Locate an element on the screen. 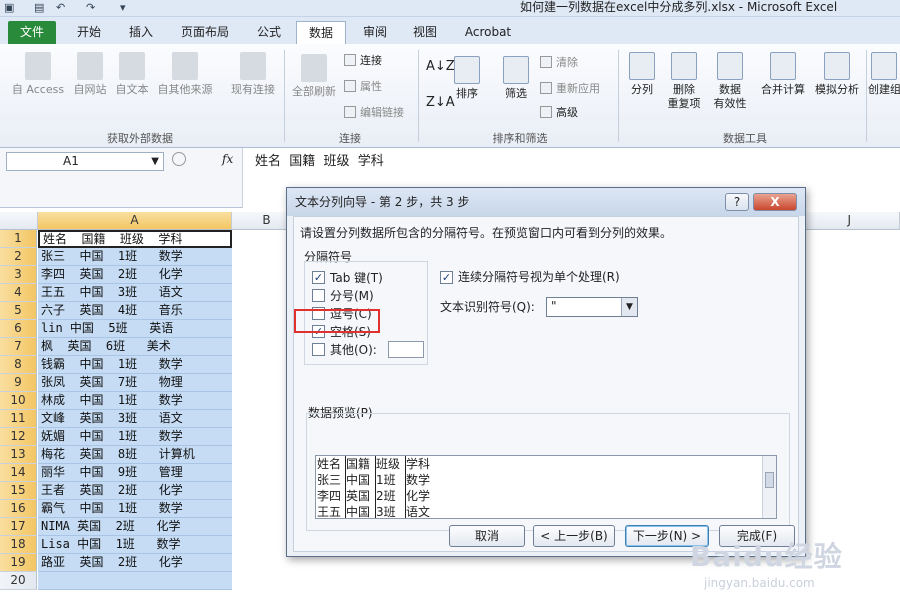  tab-page-layout: 页面布局 is located at coordinates (205, 32).